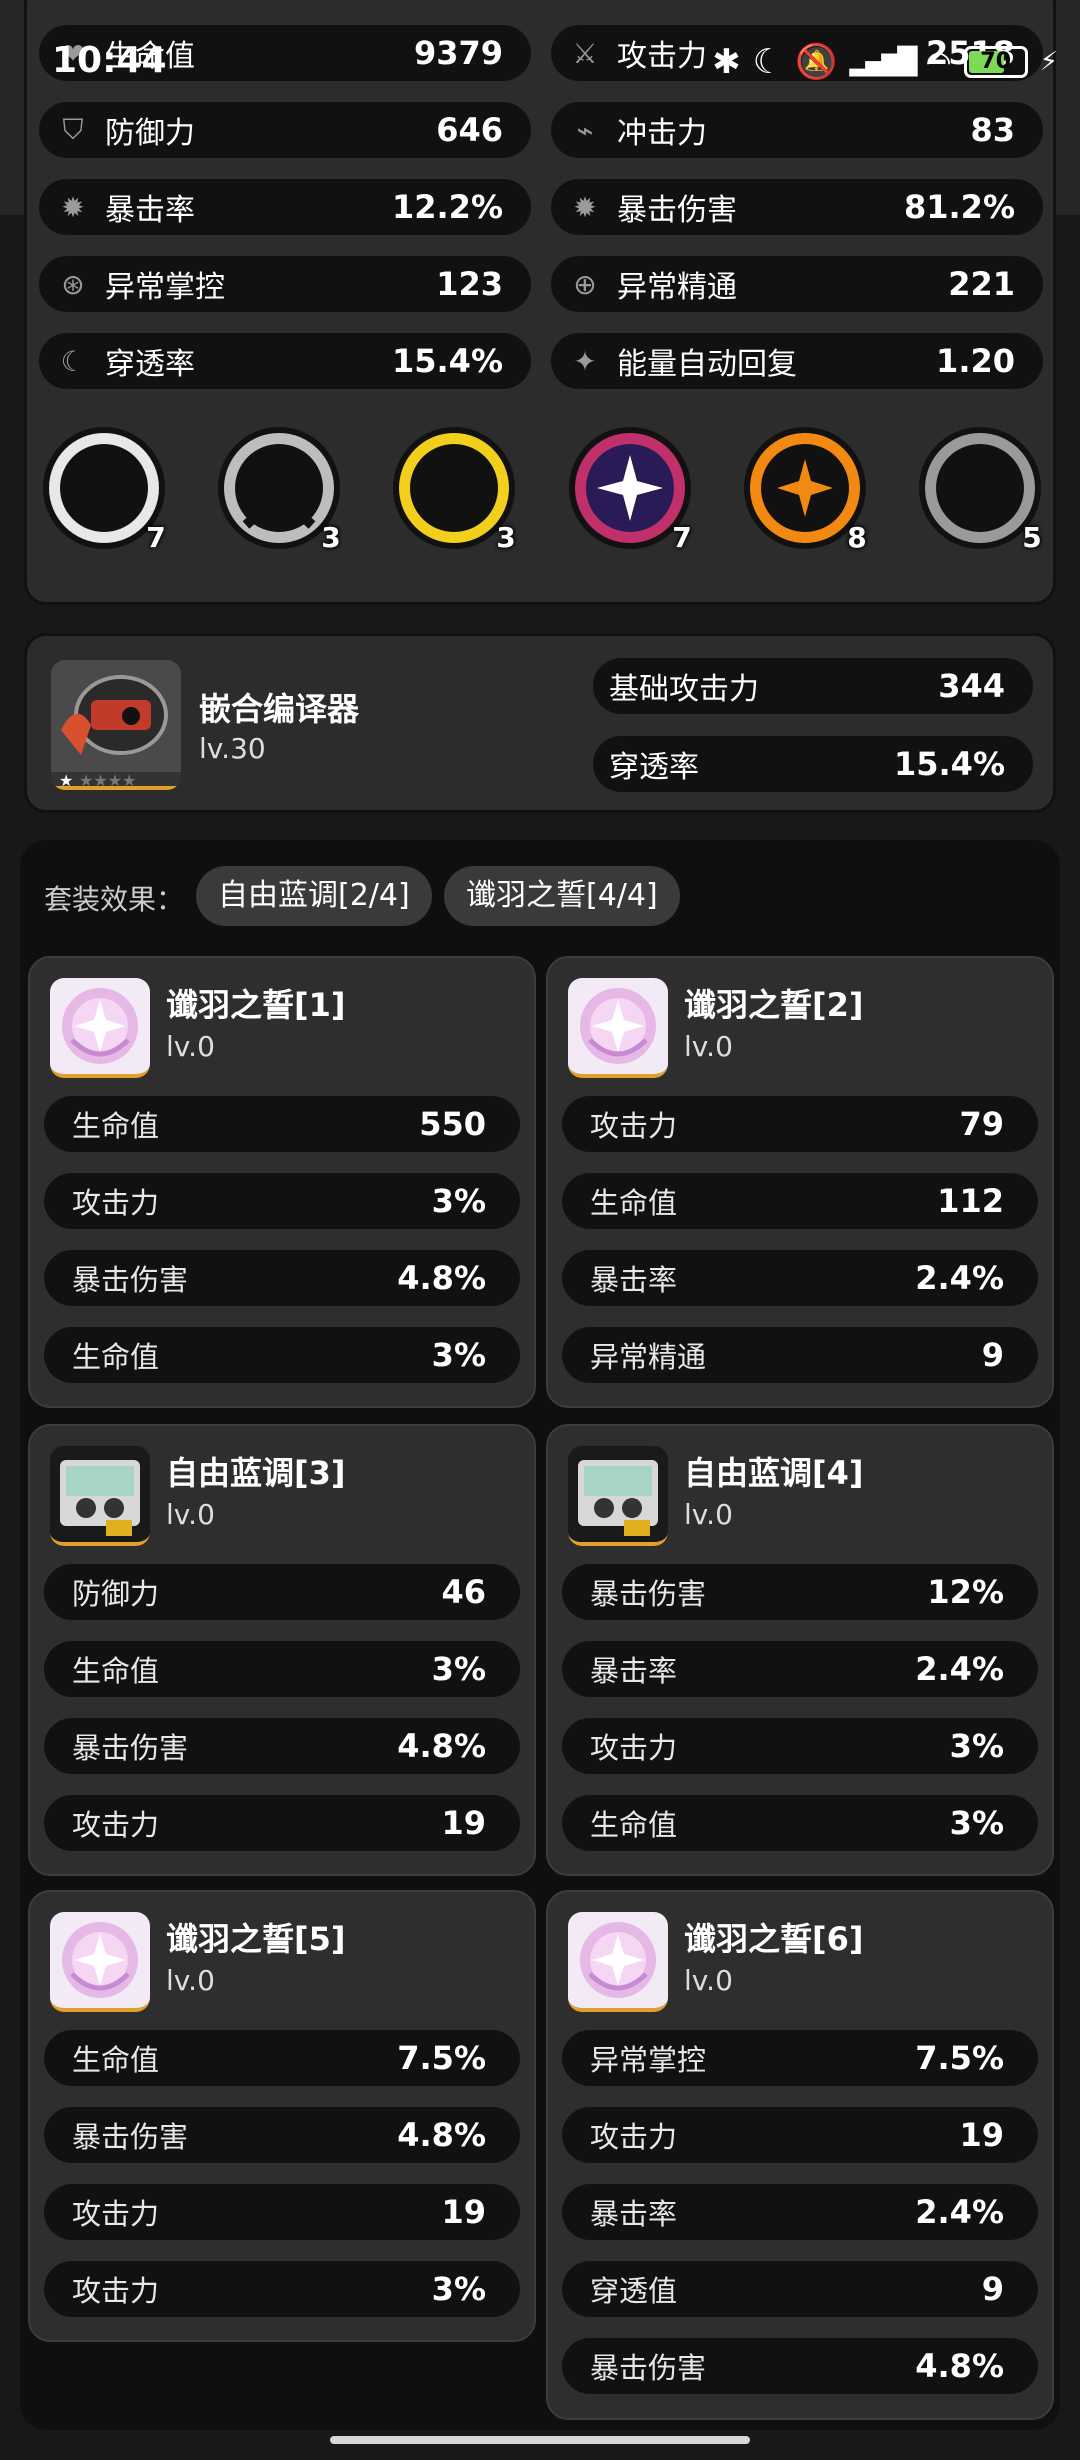  I want to click on weapon-stat-value: 344, so click(971, 686).